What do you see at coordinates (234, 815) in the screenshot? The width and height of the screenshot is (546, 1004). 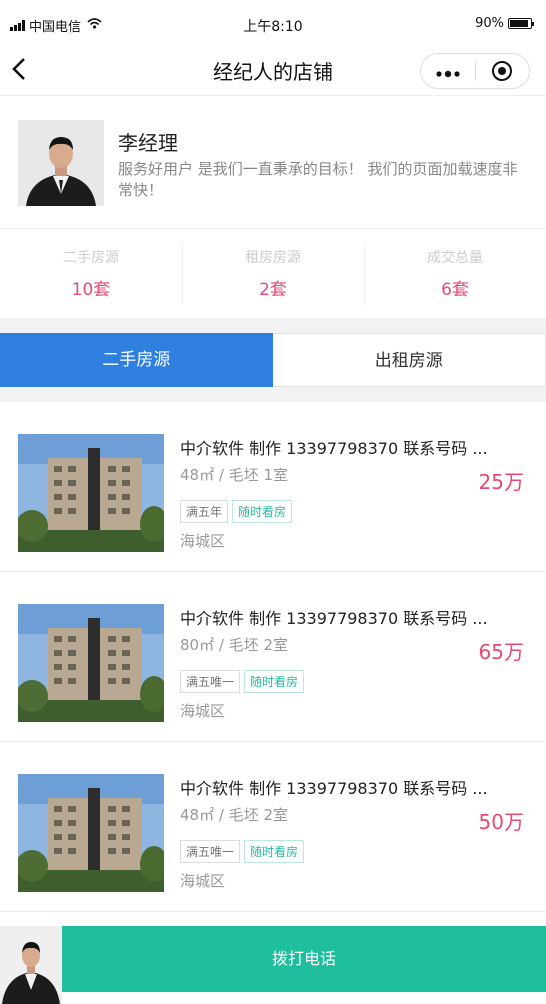 I see `listing-spec: 48㎡ / 毛坯 2室` at bounding box center [234, 815].